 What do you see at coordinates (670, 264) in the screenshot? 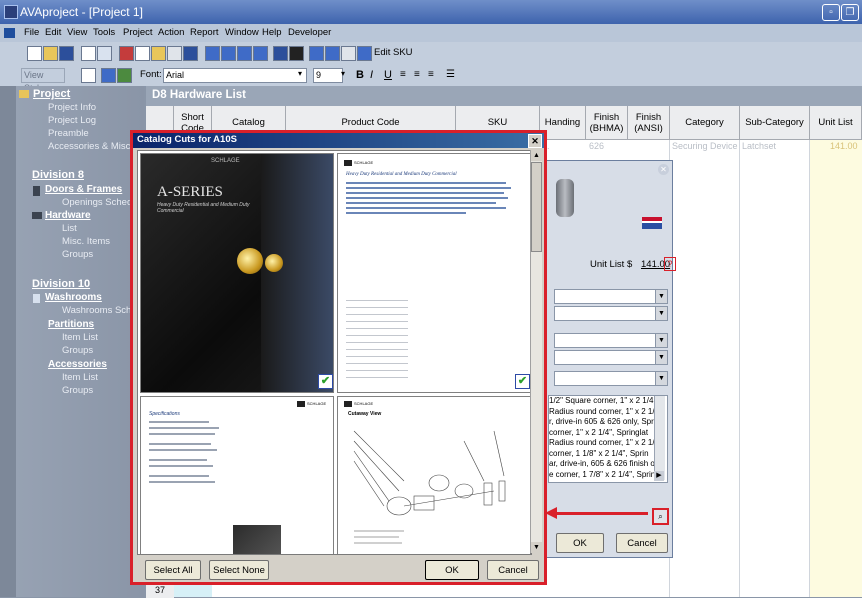
I see `help-icon: ?` at bounding box center [670, 264].